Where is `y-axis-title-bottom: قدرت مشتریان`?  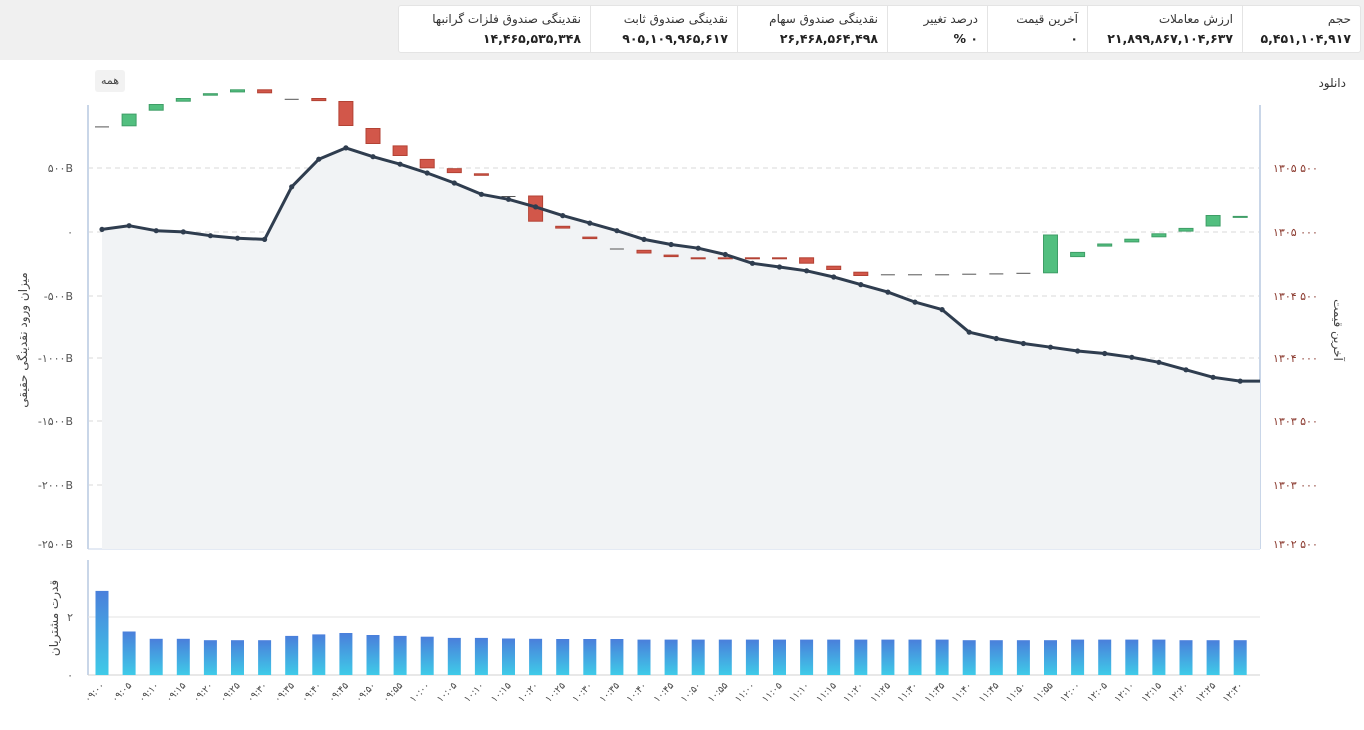
y-axis-title-bottom: قدرت مشتریان is located at coordinates (54, 618).